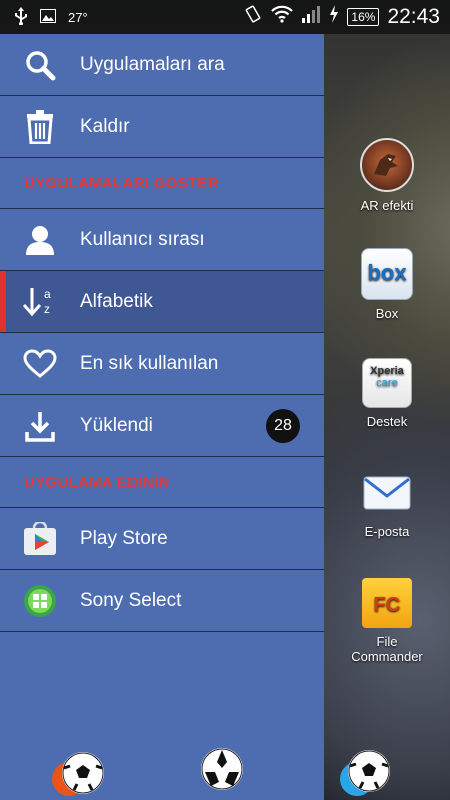 The width and height of the screenshot is (450, 800). What do you see at coordinates (282, 16) in the screenshot?
I see `wifi-icon` at bounding box center [282, 16].